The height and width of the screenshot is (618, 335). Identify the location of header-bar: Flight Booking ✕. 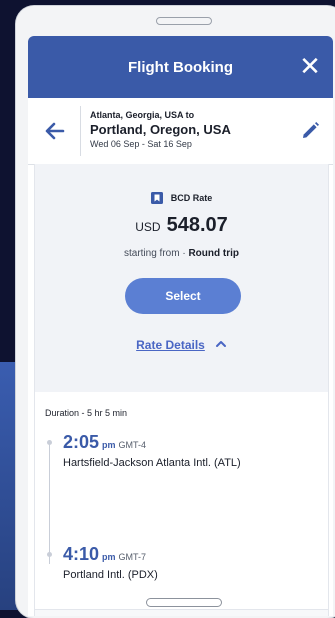
(180, 67).